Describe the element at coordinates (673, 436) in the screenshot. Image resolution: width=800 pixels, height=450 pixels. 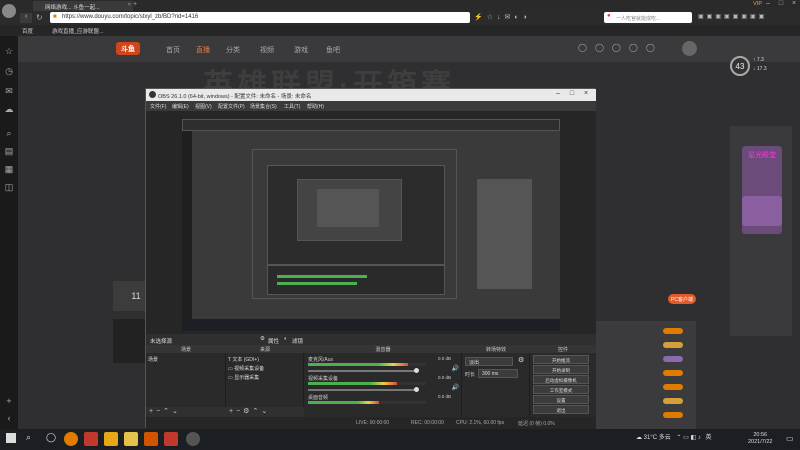
I see `system-tray: ☁ 31°C 多云 ⌃ ▭ ◧ ♪ 英` at that location.